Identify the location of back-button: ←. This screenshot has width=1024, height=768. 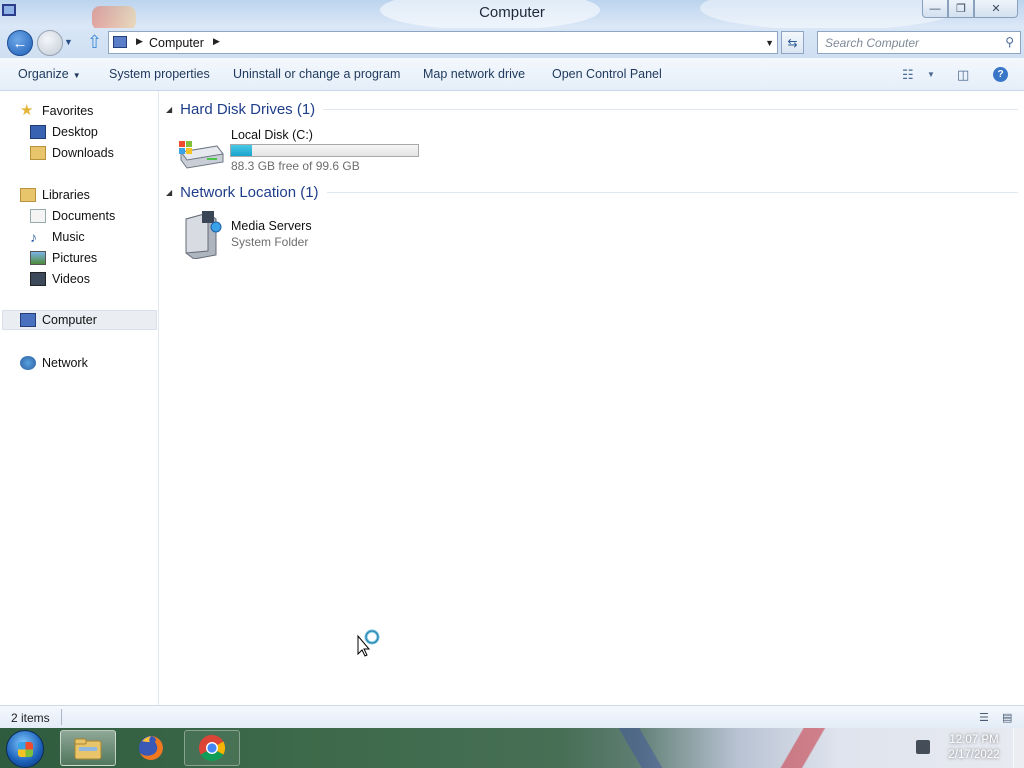
(20, 43).